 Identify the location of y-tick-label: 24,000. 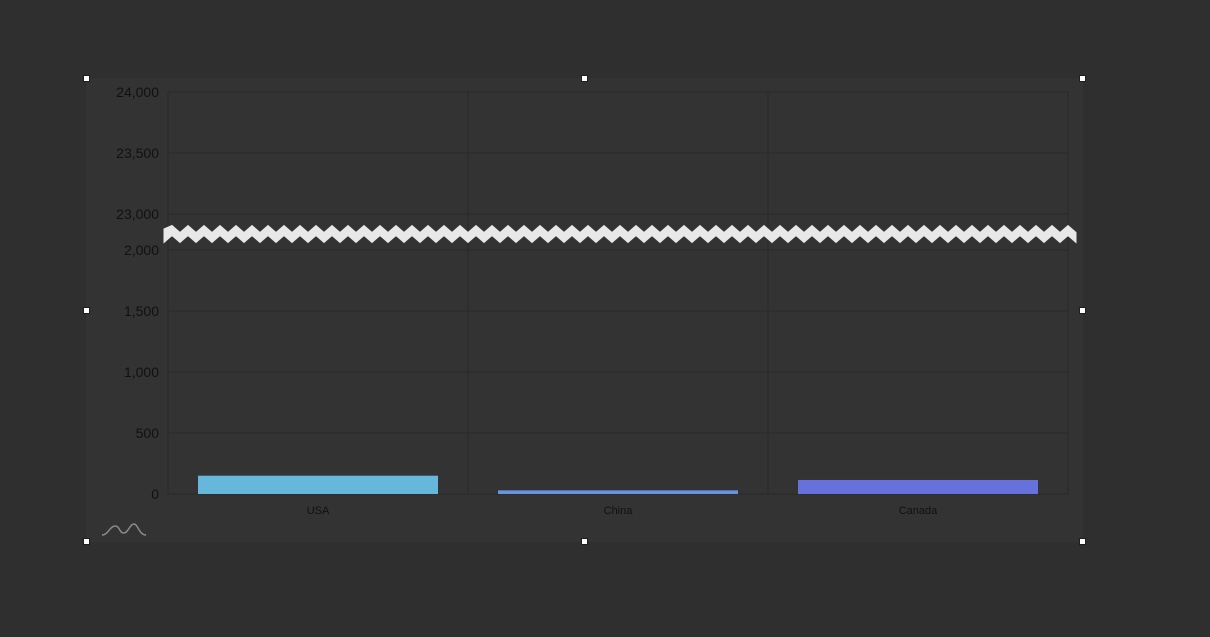
(137, 92).